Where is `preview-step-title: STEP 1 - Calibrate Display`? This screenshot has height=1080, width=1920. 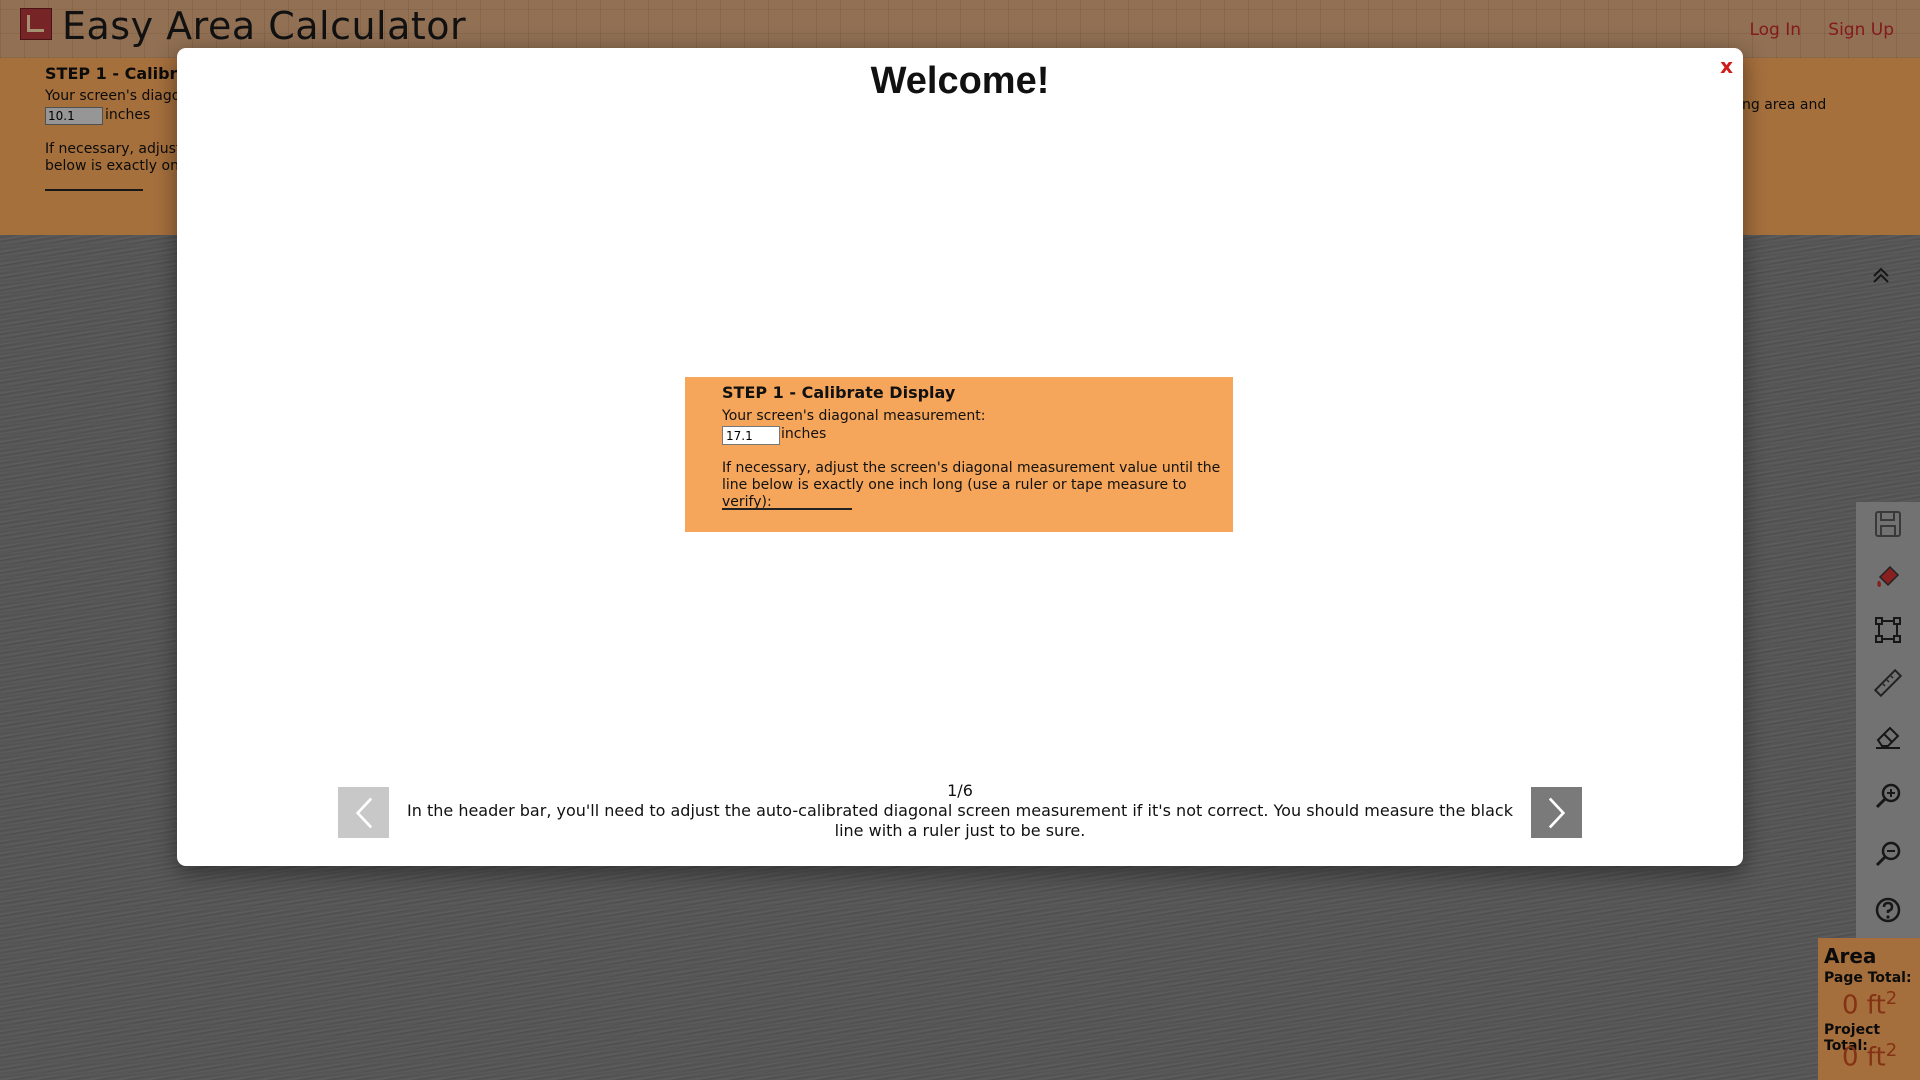
preview-step-title: STEP 1 - Calibrate Display is located at coordinates (839, 392).